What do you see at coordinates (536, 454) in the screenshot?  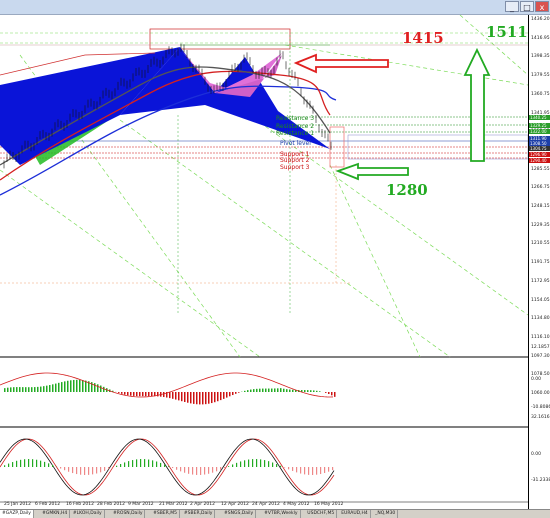 I see `indicator2-tick-label: 0.00` at bounding box center [536, 454].